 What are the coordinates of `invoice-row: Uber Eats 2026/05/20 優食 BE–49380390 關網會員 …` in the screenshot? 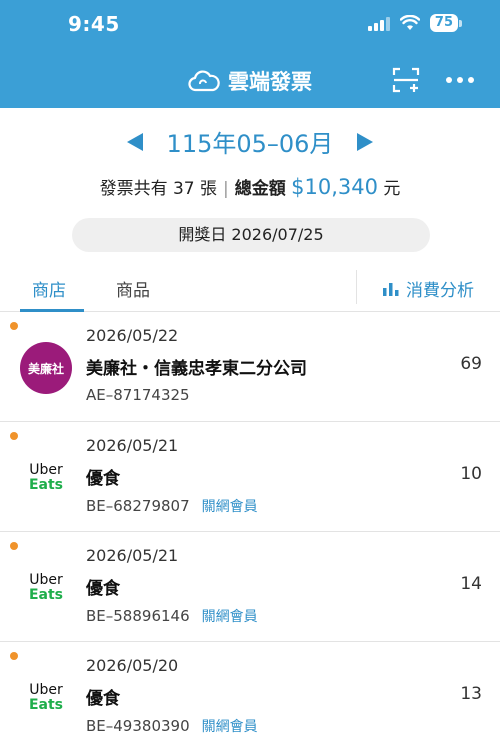 It's located at (250, 690).